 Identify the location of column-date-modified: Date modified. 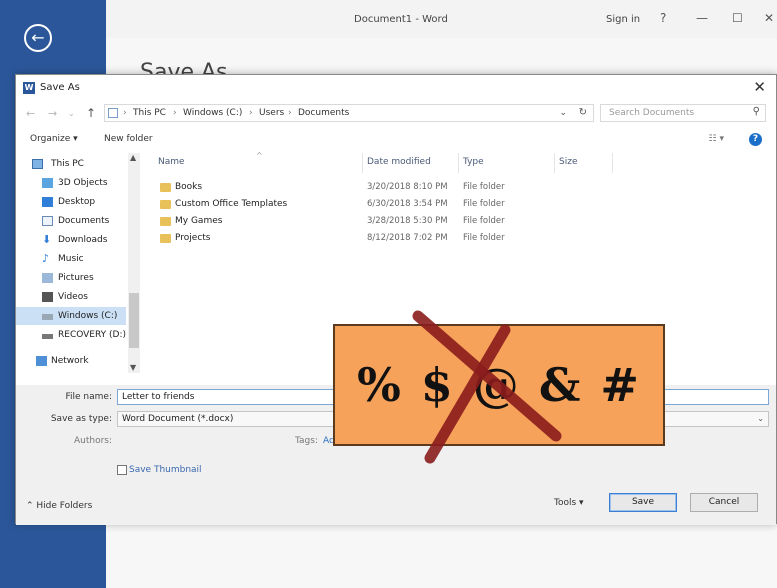
(399, 162).